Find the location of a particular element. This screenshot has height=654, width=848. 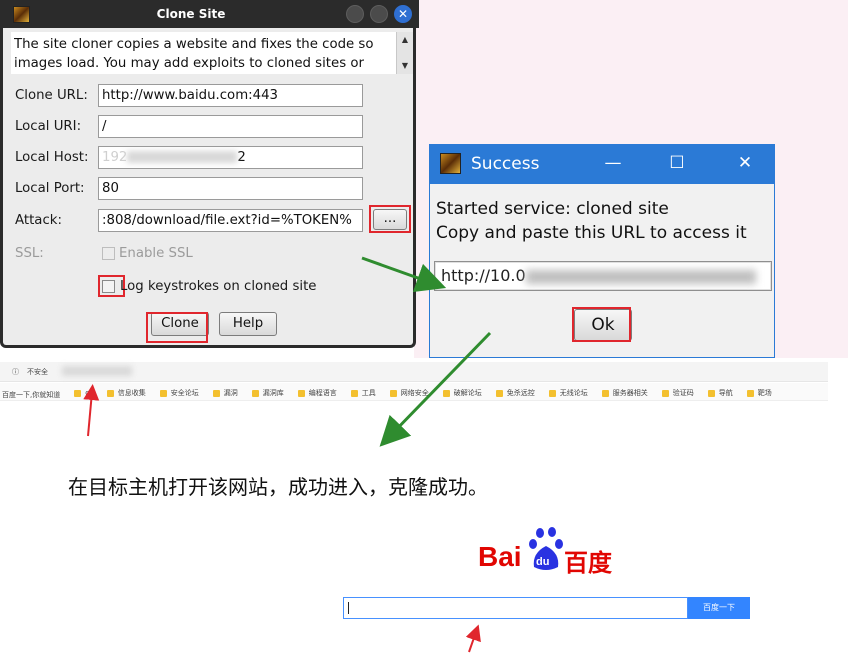

caption-text: 在目标主机打开该网站，成功进入，克隆成功。 is located at coordinates (278, 487).